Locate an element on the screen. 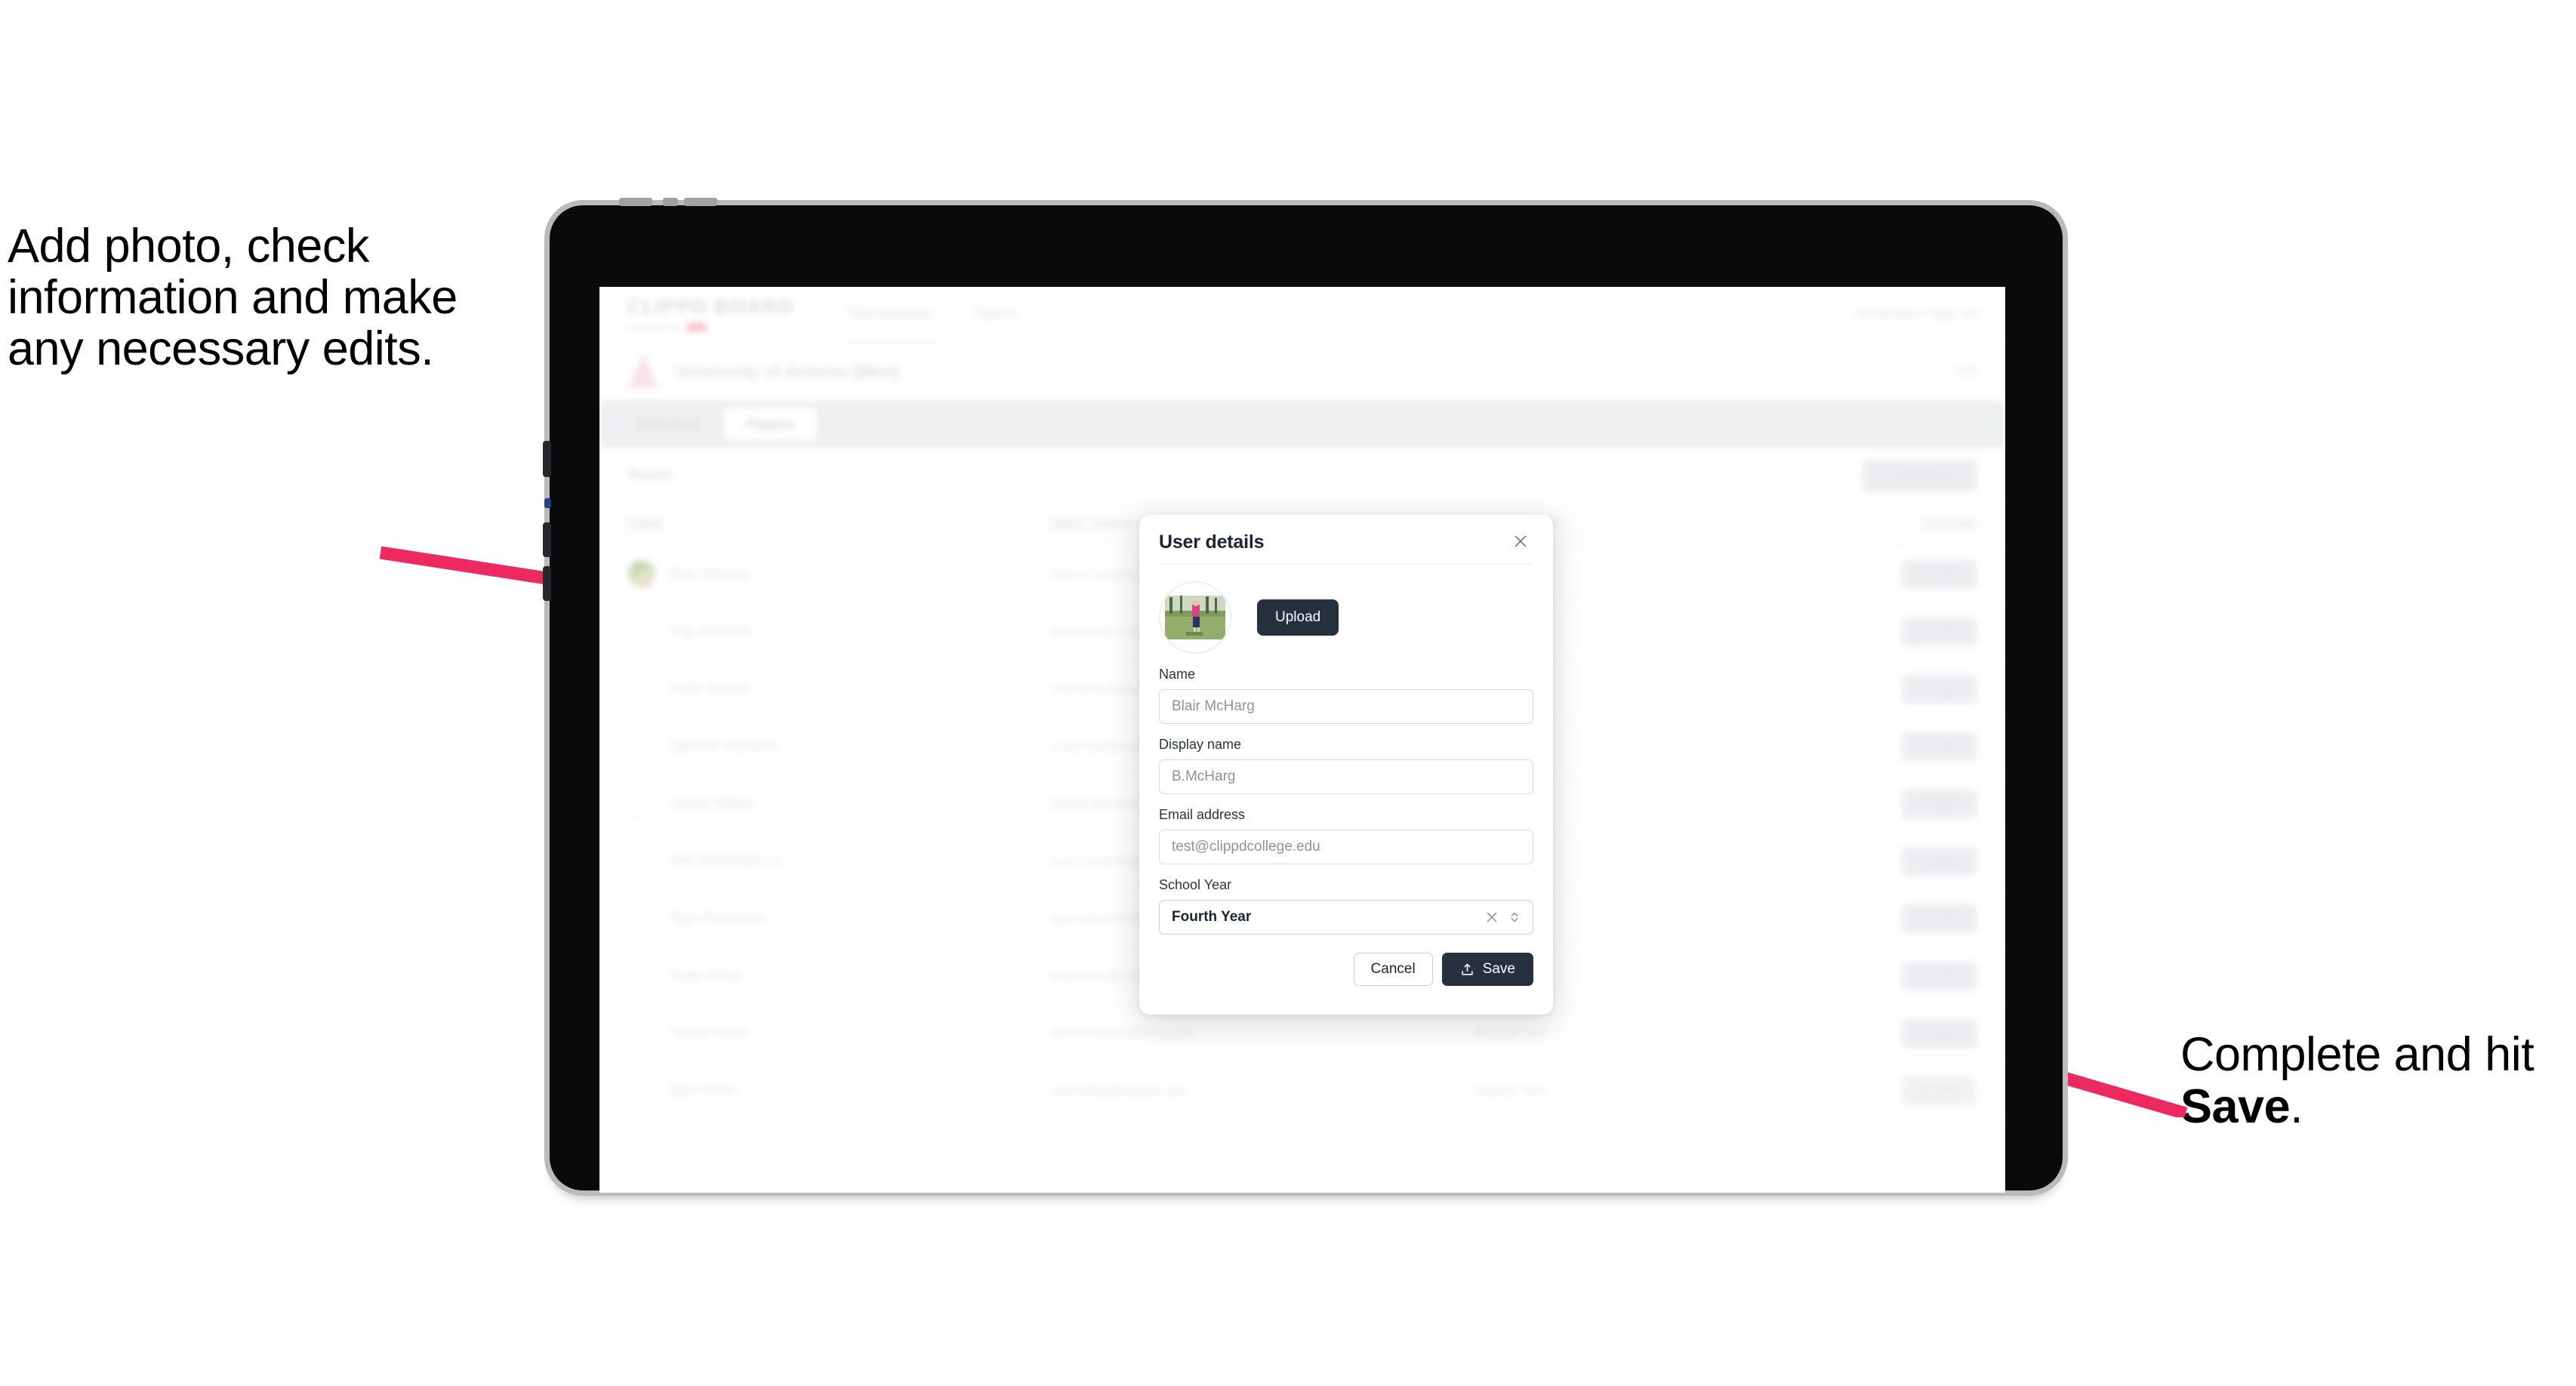  school-year-select: Fourth Year is located at coordinates (1346, 917).